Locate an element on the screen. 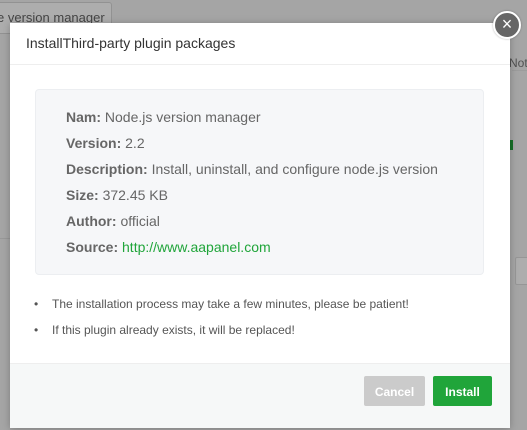 The height and width of the screenshot is (430, 527). info-row-name: Nam: Node.js version manager is located at coordinates (163, 117).